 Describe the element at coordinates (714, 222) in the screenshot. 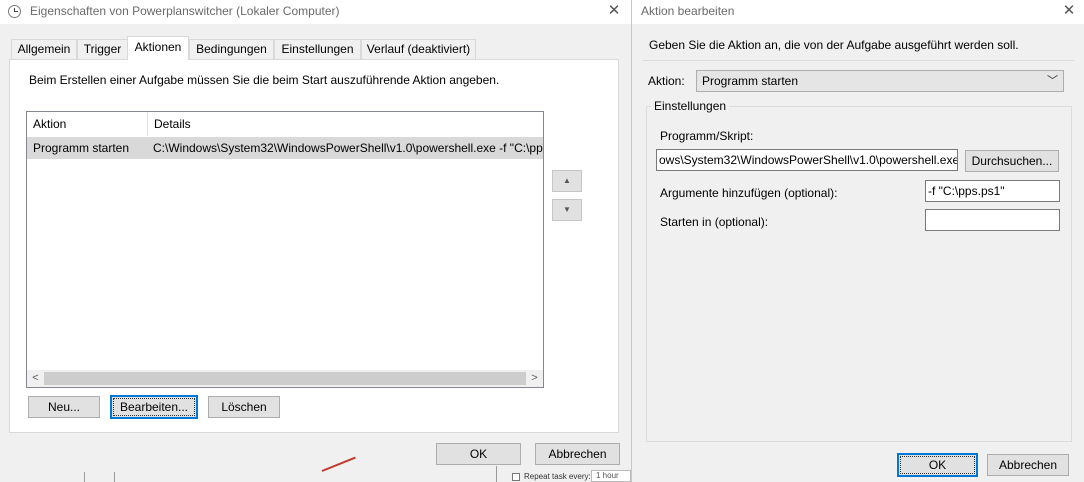

I see `start-in-label: Starten in (optional):` at that location.